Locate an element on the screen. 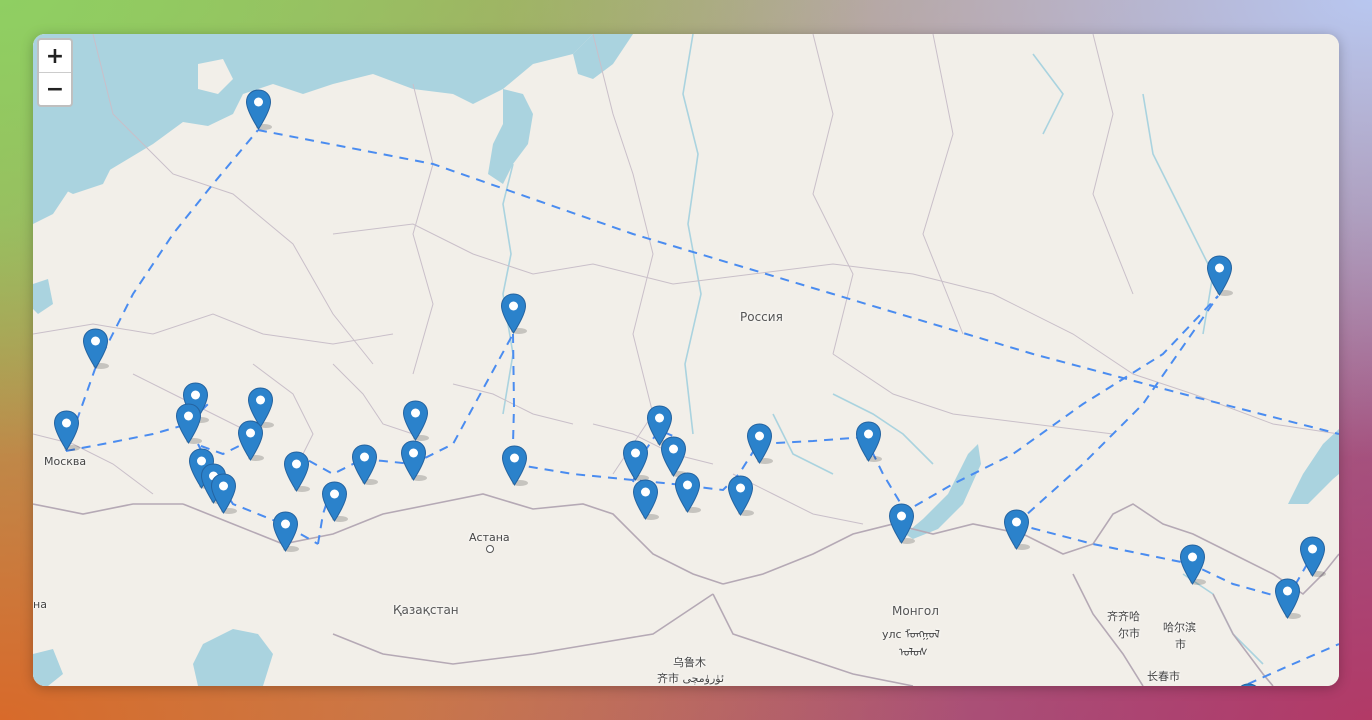 The height and width of the screenshot is (720, 1372). label-kazakhstan: Қазақстан is located at coordinates (426, 610).